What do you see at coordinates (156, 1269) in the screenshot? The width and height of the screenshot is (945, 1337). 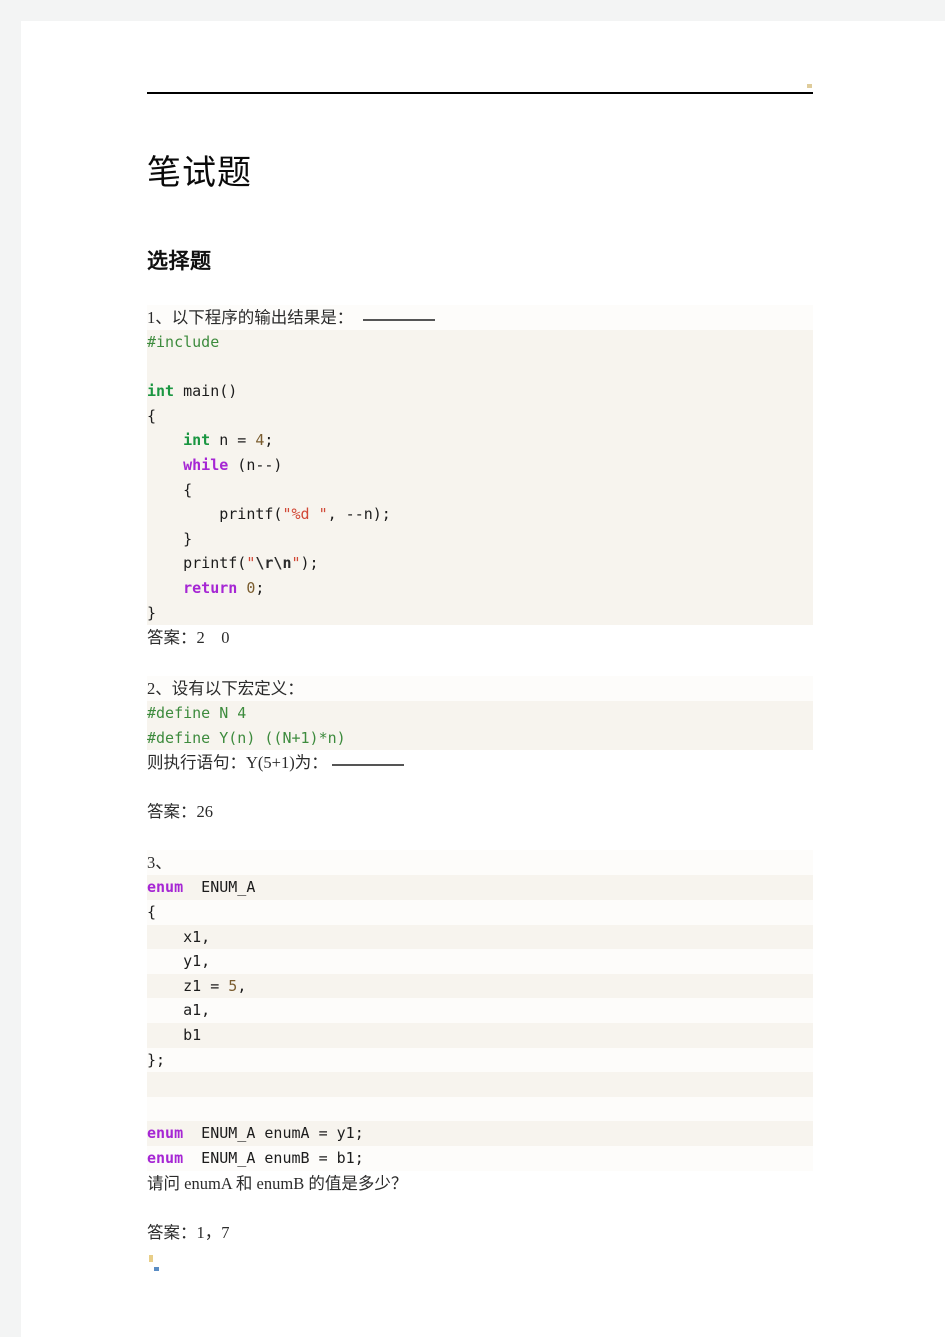 I see `footer-watermark-square-icon` at bounding box center [156, 1269].